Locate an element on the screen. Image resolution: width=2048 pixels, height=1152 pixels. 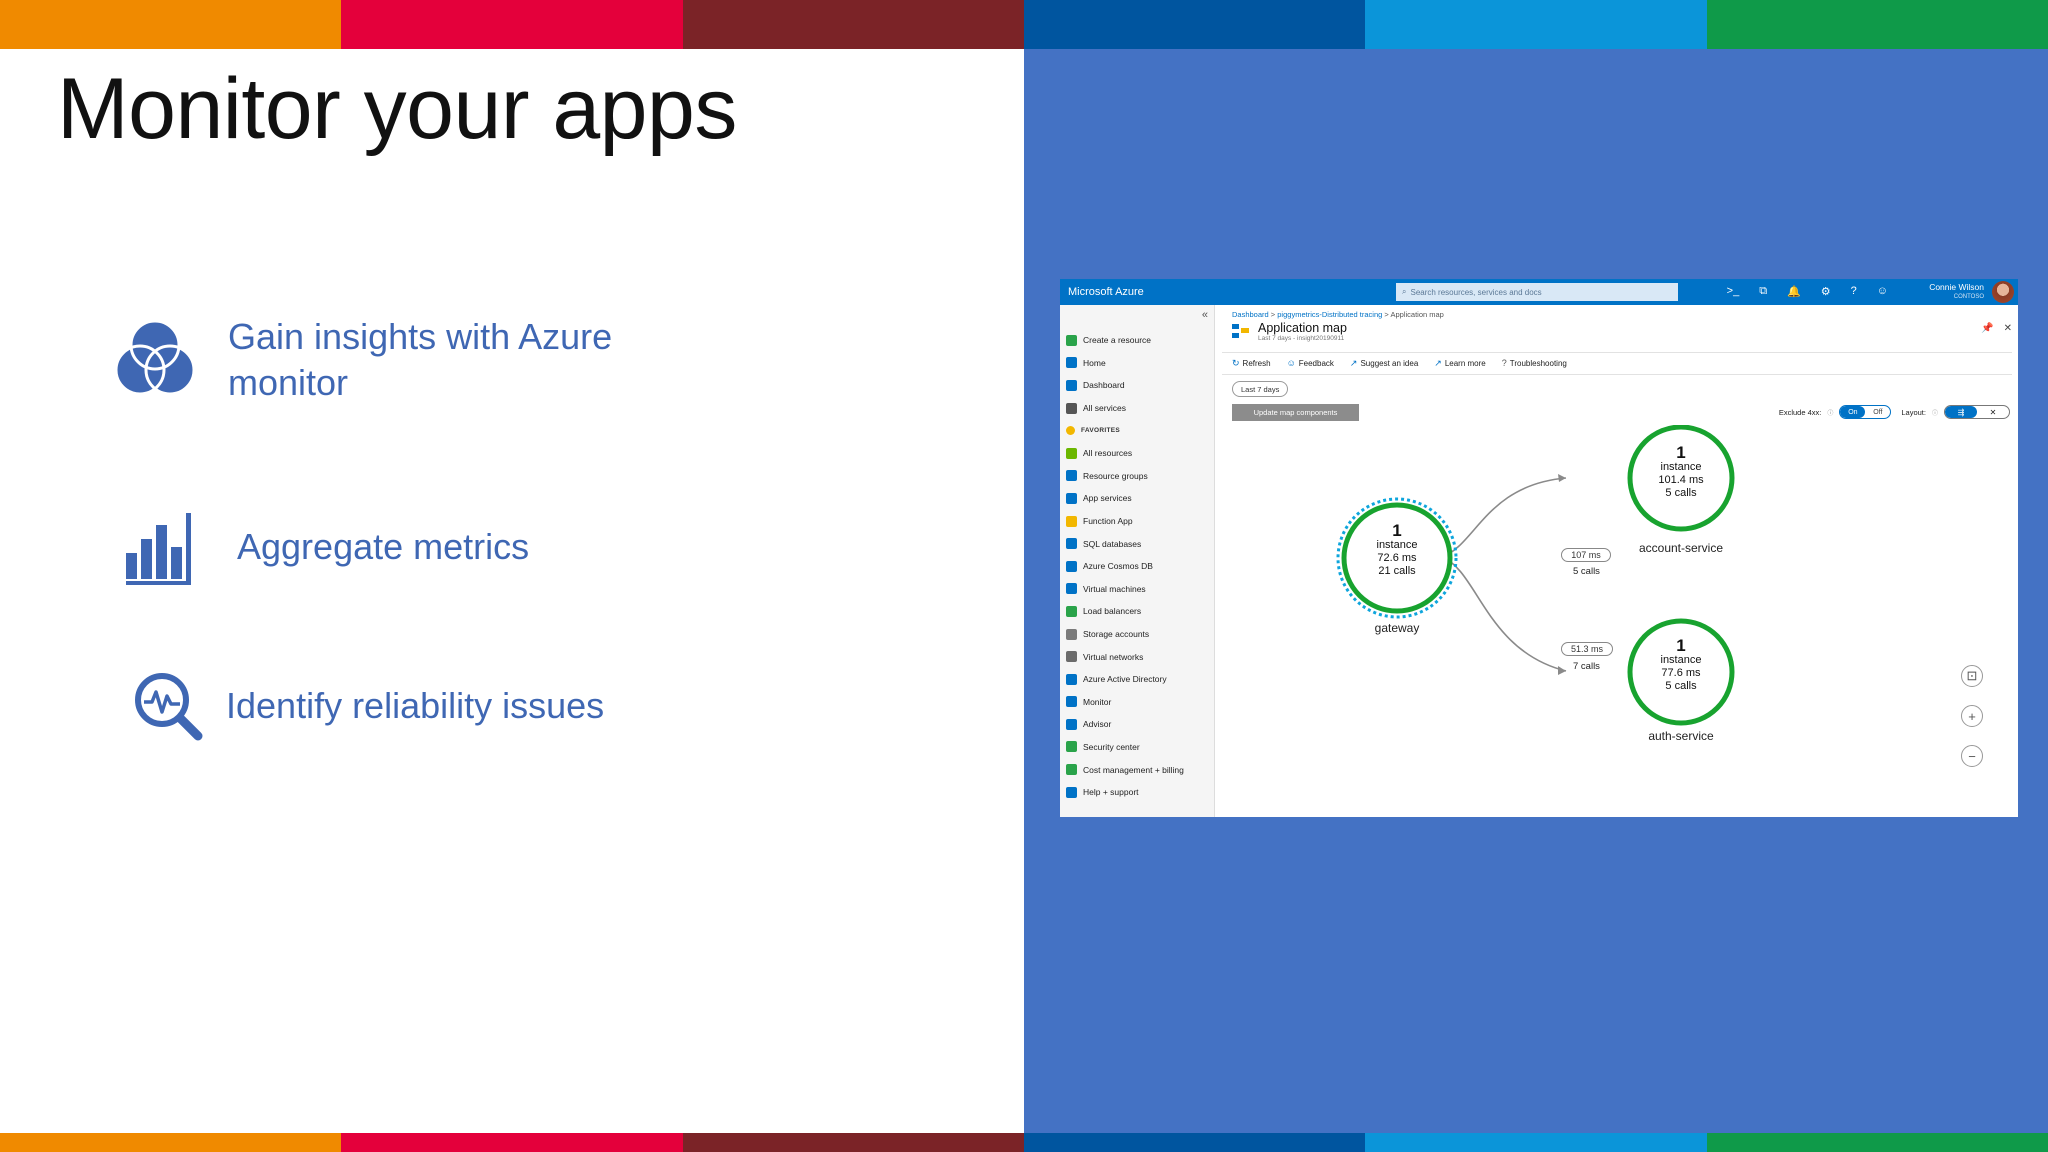
sidebar-item: Dashboard is located at coordinates (1125, 385).